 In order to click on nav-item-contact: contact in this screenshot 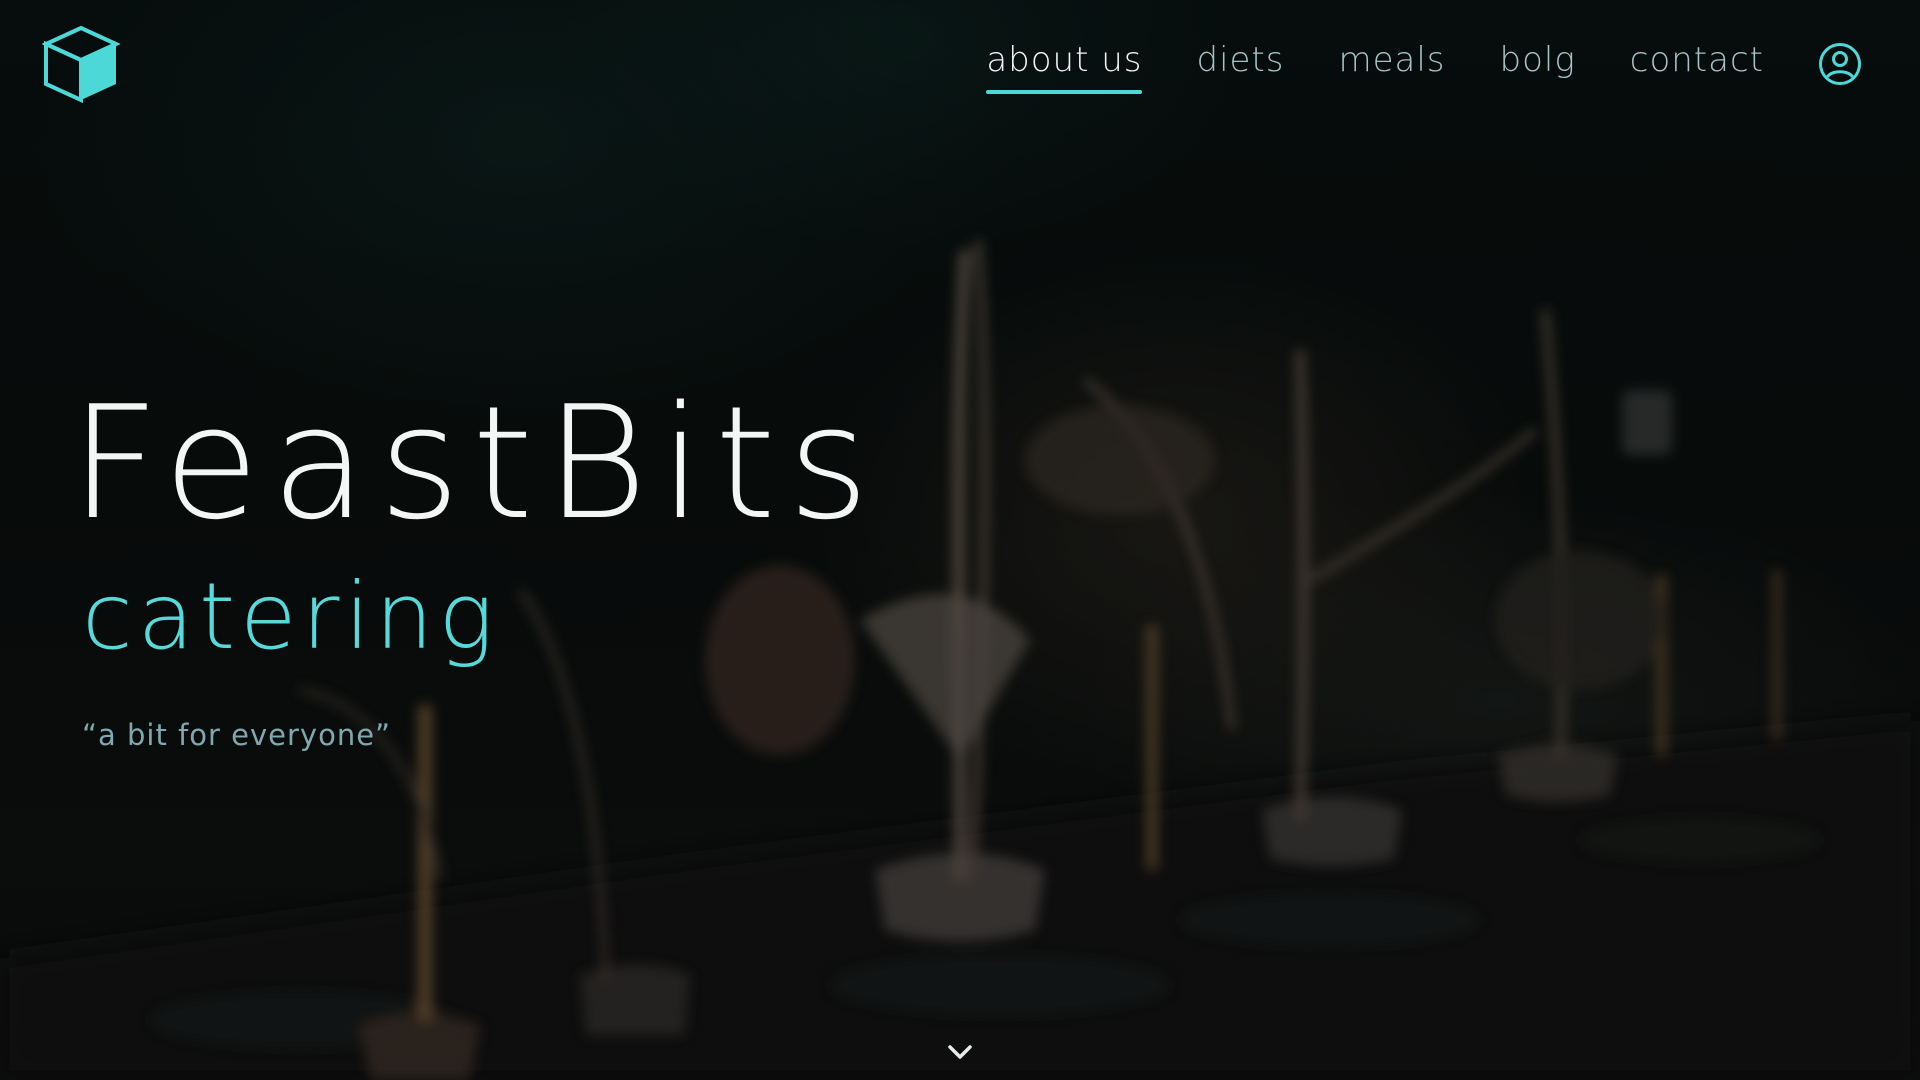, I will do `click(1697, 65)`.